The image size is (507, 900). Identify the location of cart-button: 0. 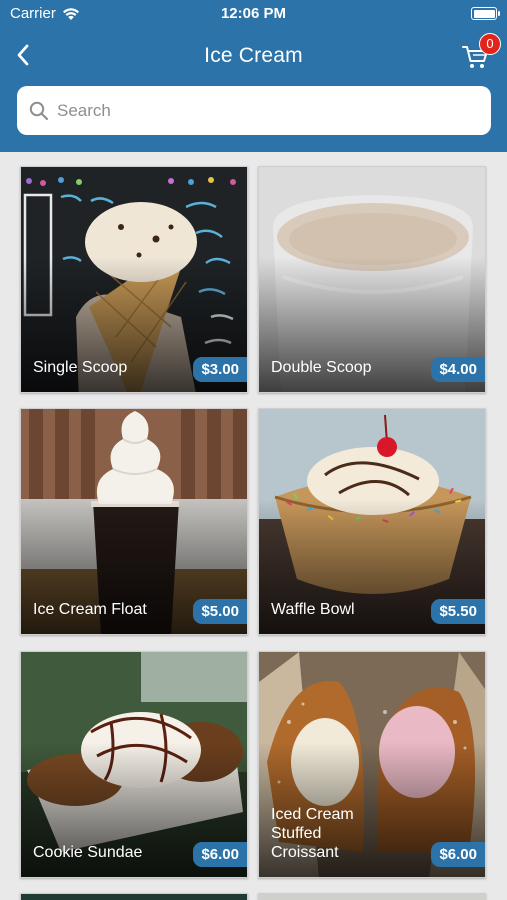
(481, 52).